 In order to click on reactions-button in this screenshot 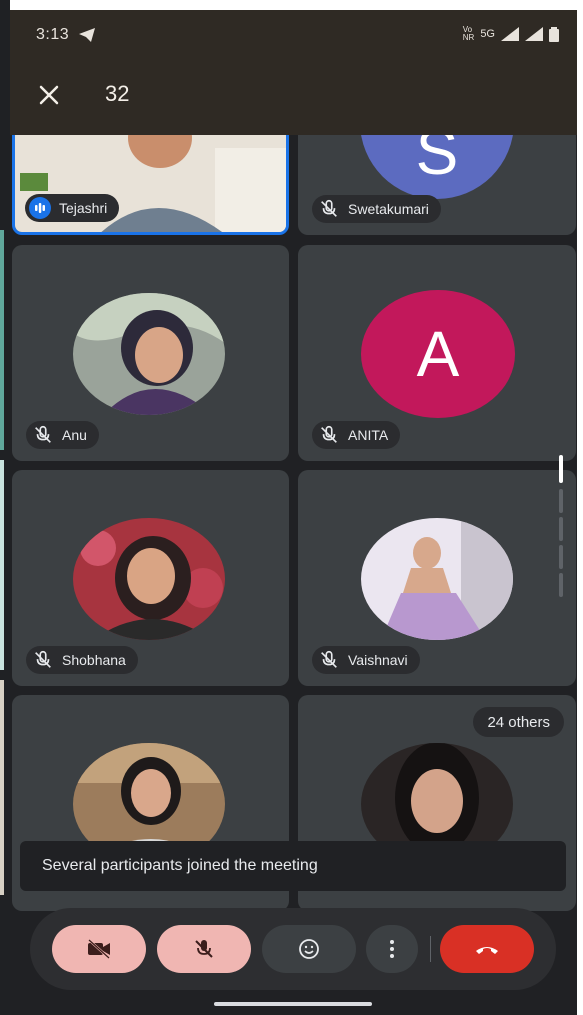, I will do `click(309, 949)`.